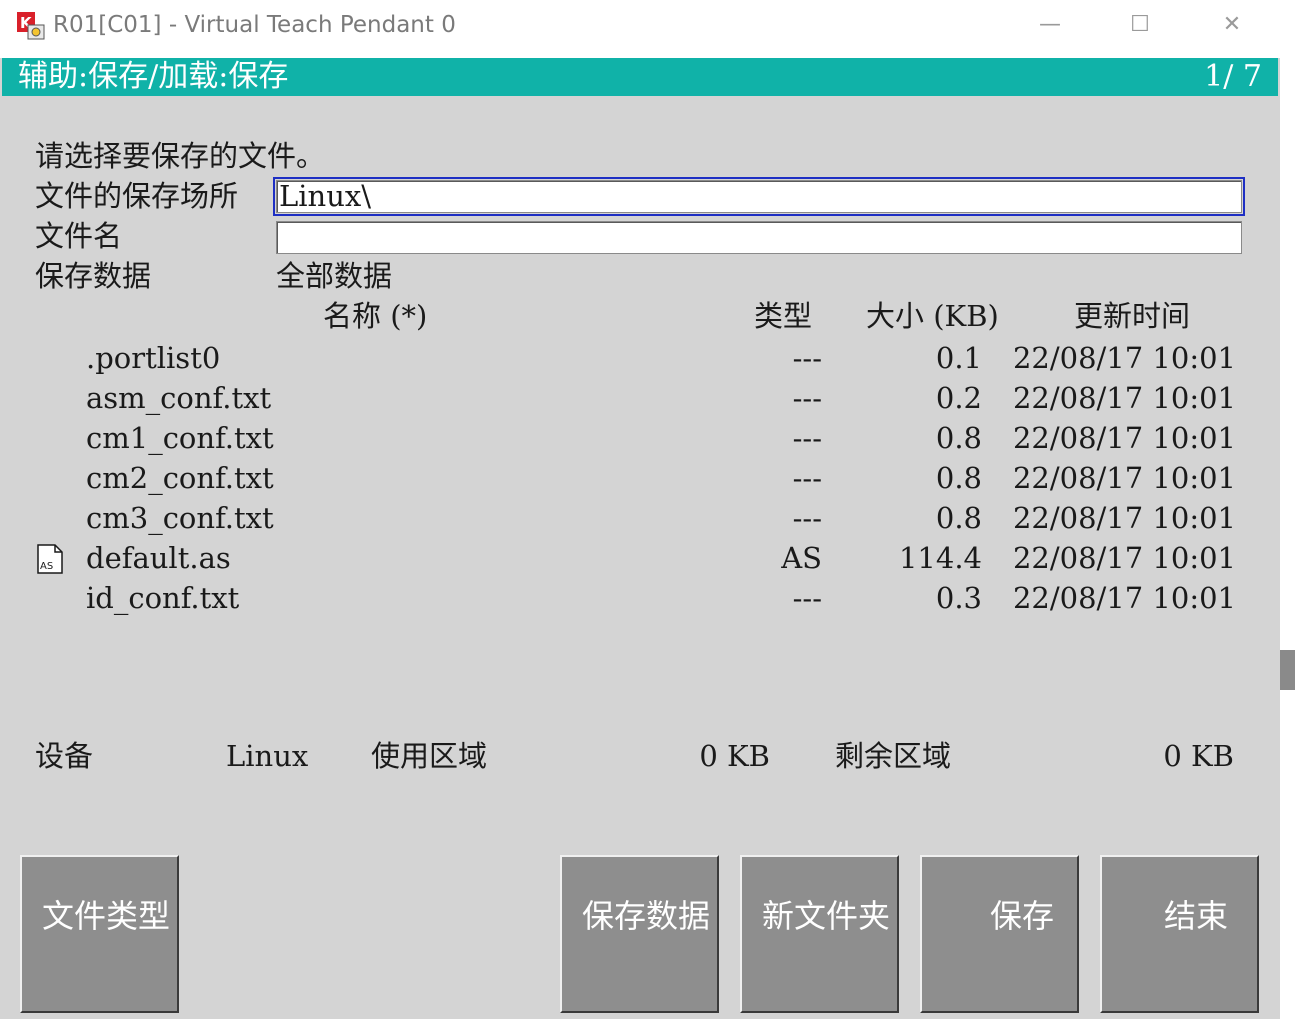 The width and height of the screenshot is (1295, 1019). Describe the element at coordinates (640, 560) in the screenshot. I see `file-row: AS default.as AS 114.4 22/08/17 10:01` at that location.